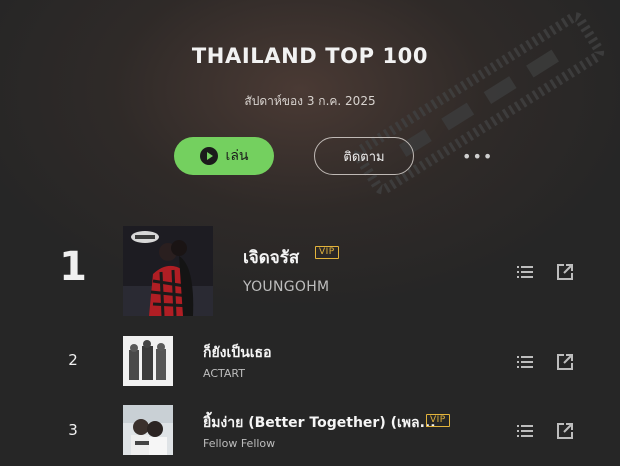 The image size is (620, 466). Describe the element at coordinates (310, 361) in the screenshot. I see `track-row: 2 ก็ยังเป็นเธอ ACTART` at that location.